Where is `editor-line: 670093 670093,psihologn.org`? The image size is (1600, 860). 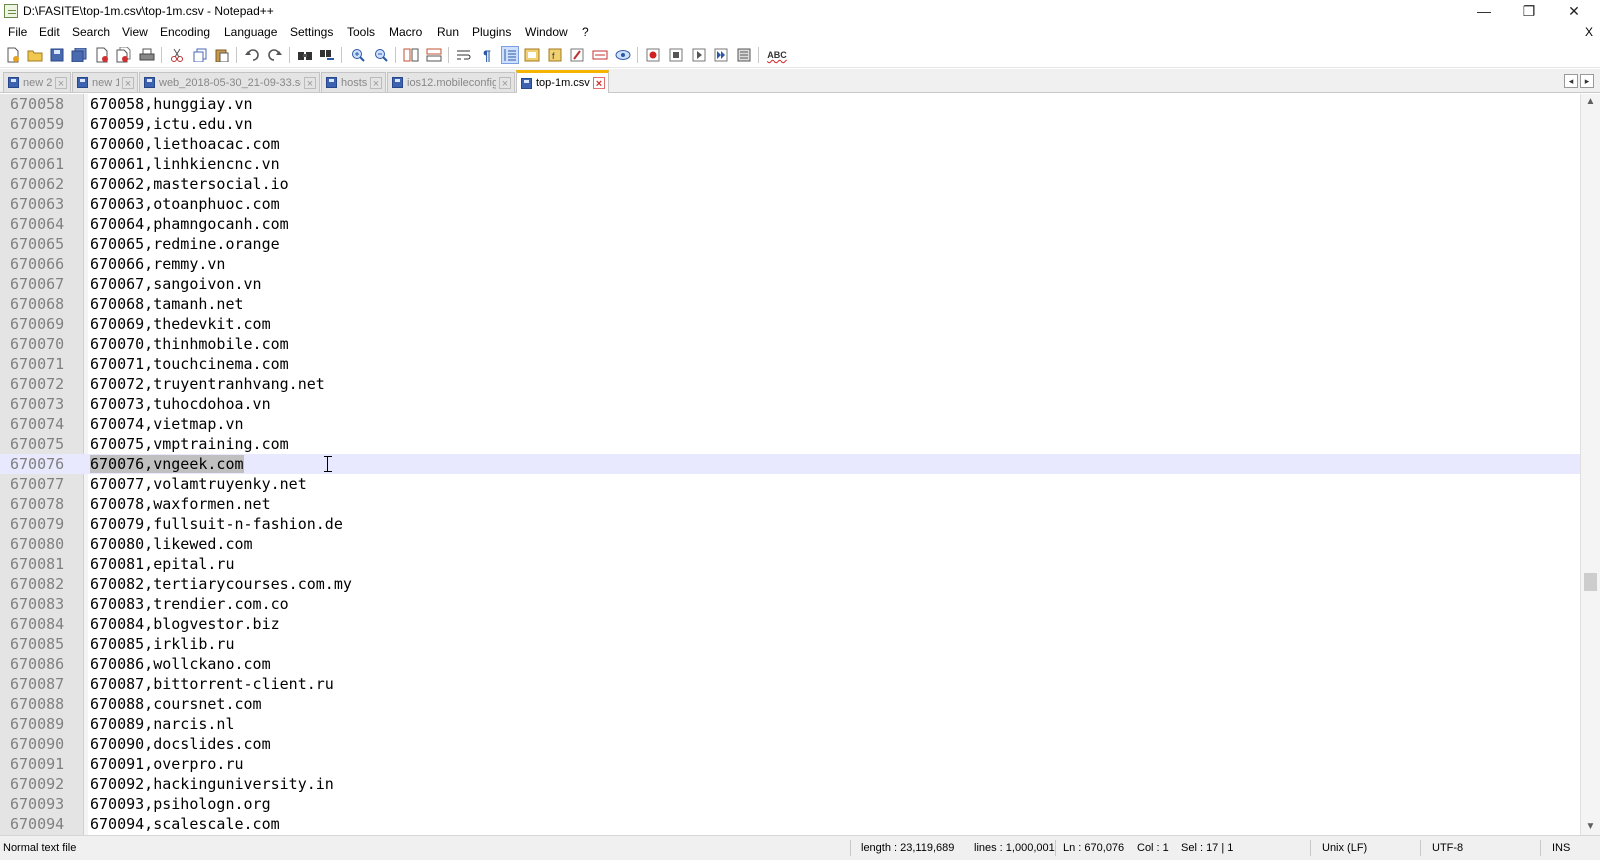
editor-line: 670093 670093,psihologn.org is located at coordinates (790, 804).